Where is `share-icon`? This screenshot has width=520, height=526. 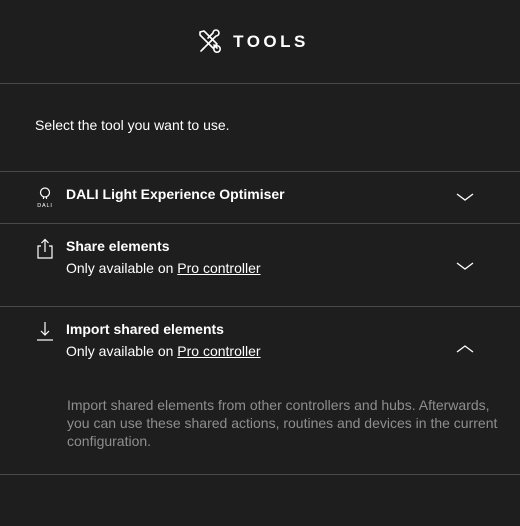 share-icon is located at coordinates (45, 249).